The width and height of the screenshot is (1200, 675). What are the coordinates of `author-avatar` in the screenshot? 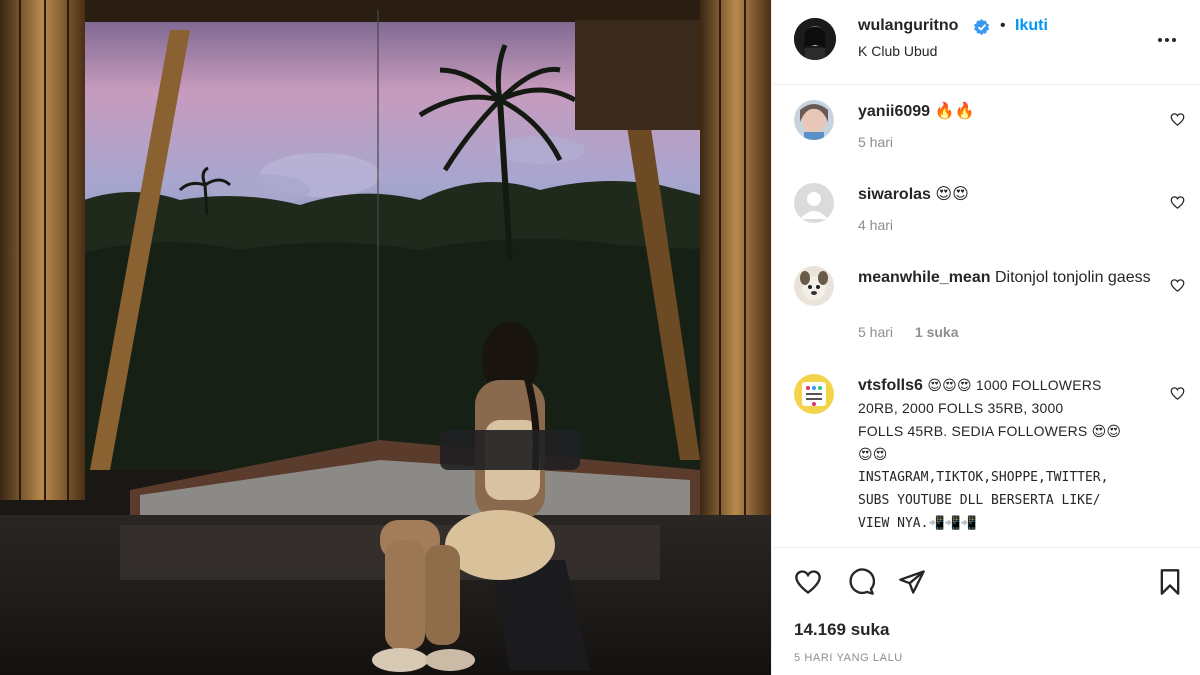 It's located at (815, 39).